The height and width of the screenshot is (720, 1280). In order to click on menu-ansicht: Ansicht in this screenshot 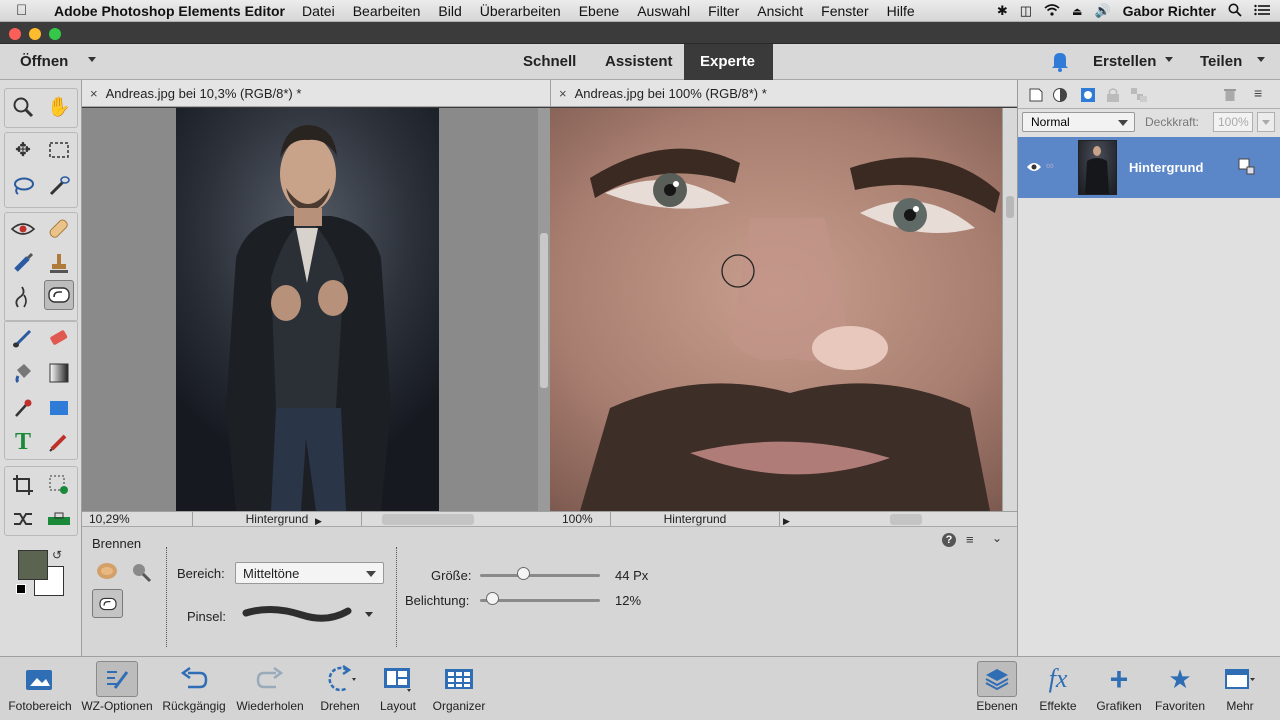, I will do `click(780, 11)`.